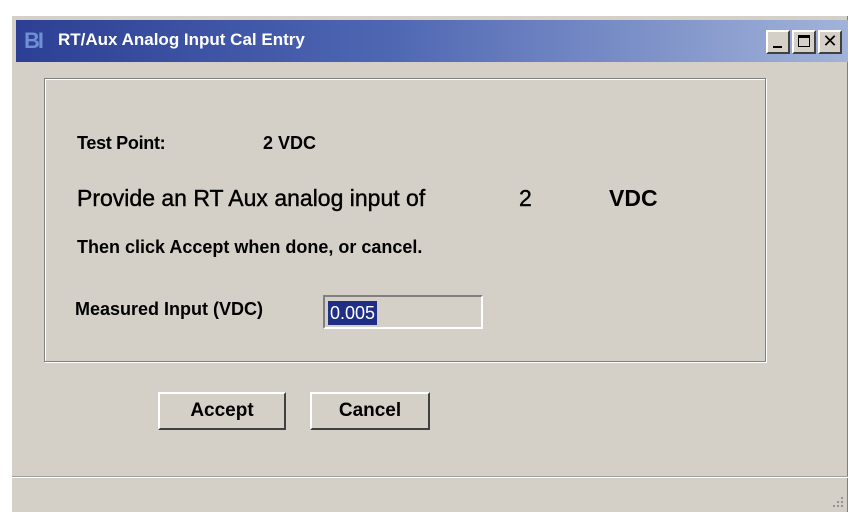 The image size is (848, 512). Describe the element at coordinates (430, 477) in the screenshot. I see `status-bar-divider` at that location.